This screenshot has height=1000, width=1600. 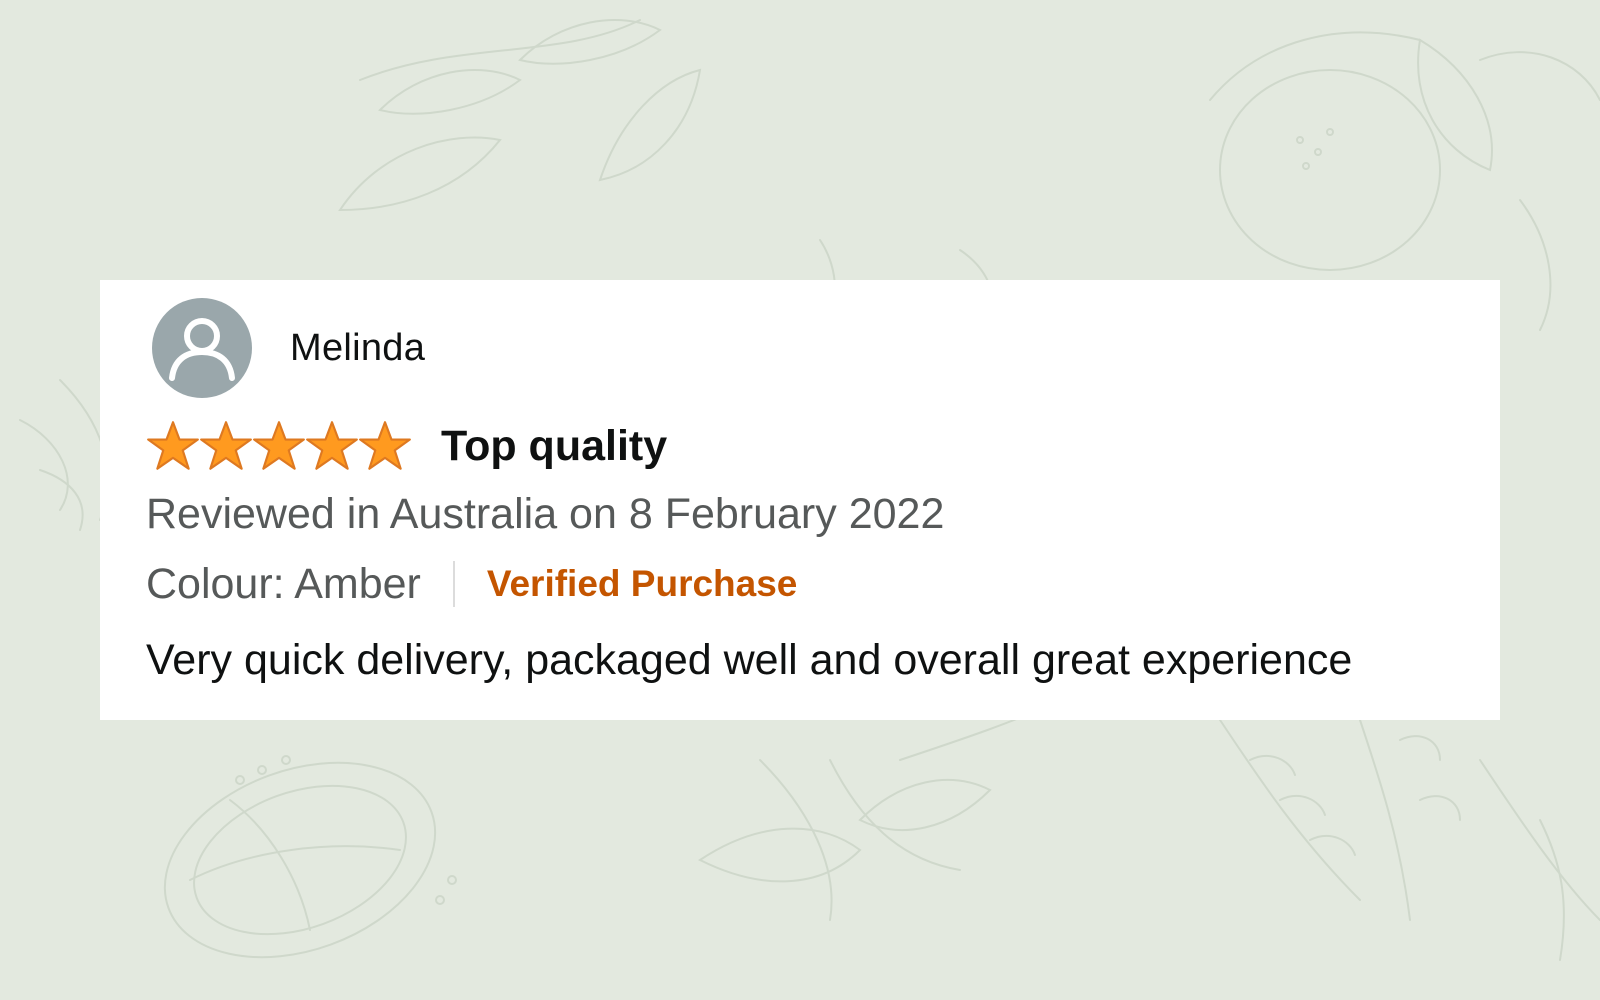 I want to click on review-title: Top quality, so click(x=554, y=446).